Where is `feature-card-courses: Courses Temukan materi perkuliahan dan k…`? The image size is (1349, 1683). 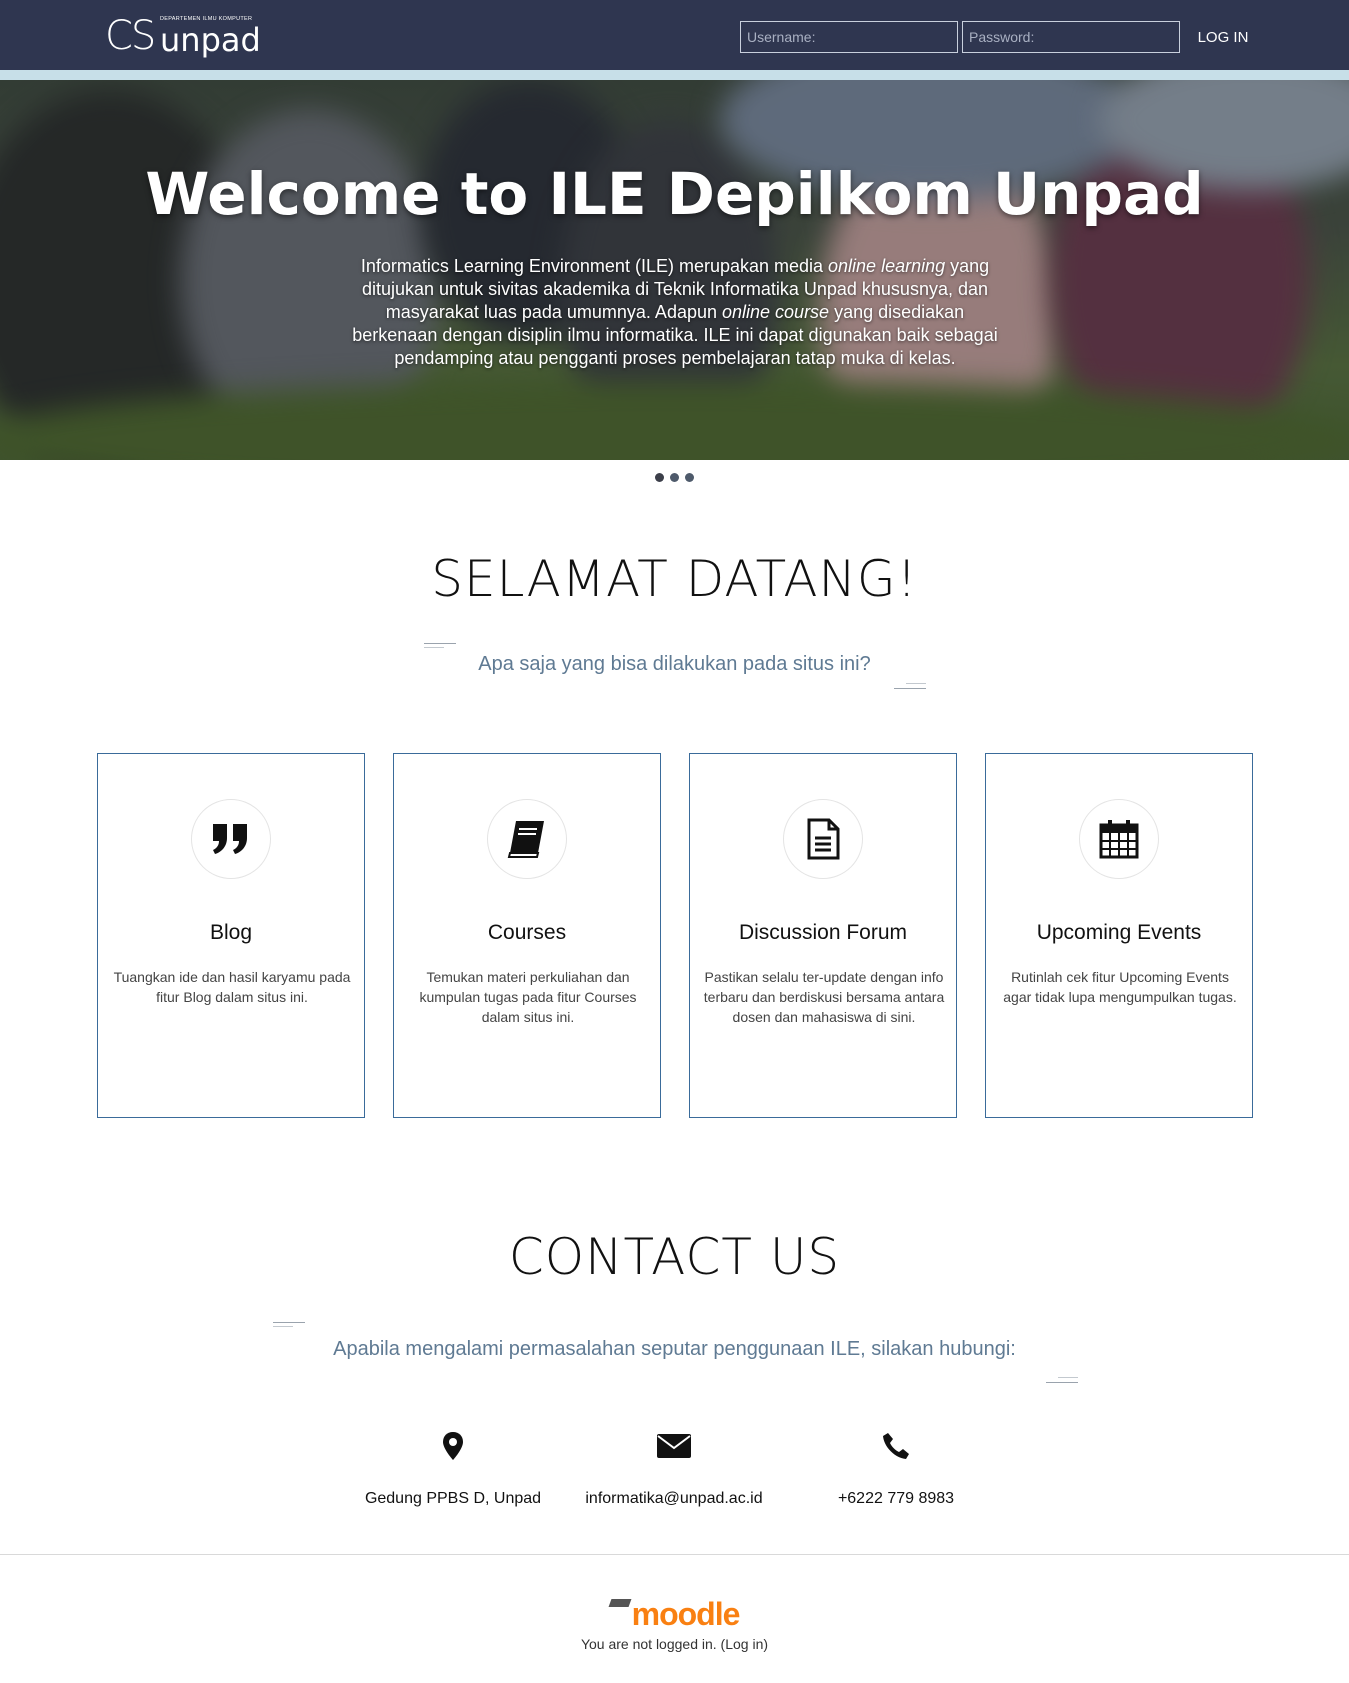 feature-card-courses: Courses Temukan materi perkuliahan dan k… is located at coordinates (527, 935).